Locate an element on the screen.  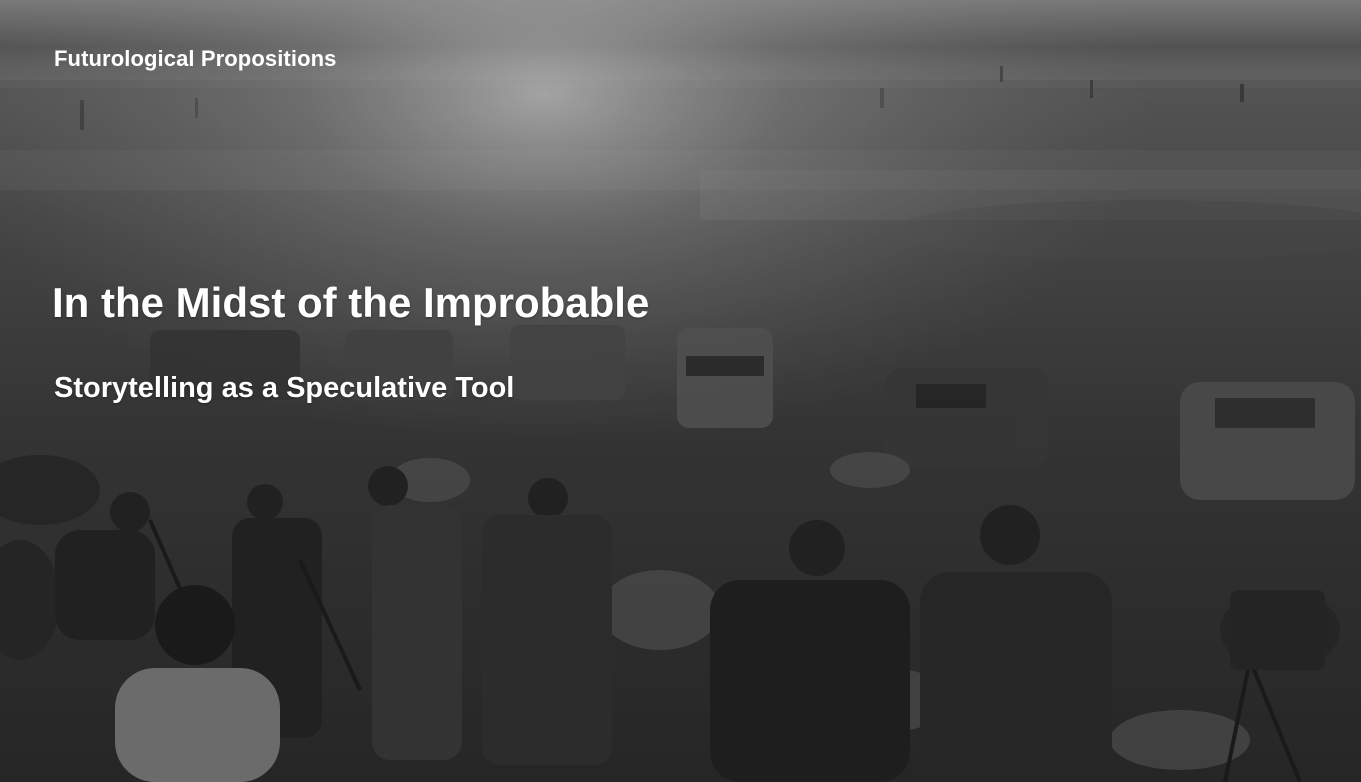
slide-subtitle: Storytelling as a Speculative Tool is located at coordinates (284, 388).